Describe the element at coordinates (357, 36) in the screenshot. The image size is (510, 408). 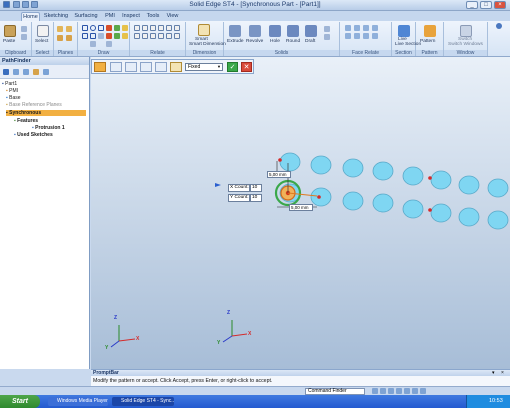
I see `face-symmetric-icon` at that location.